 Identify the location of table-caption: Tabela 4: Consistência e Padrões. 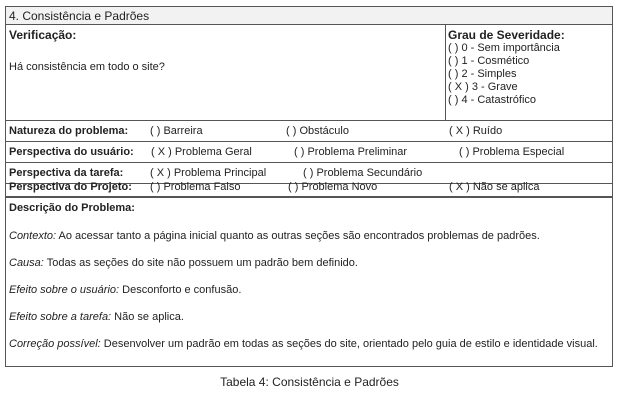
(309, 382).